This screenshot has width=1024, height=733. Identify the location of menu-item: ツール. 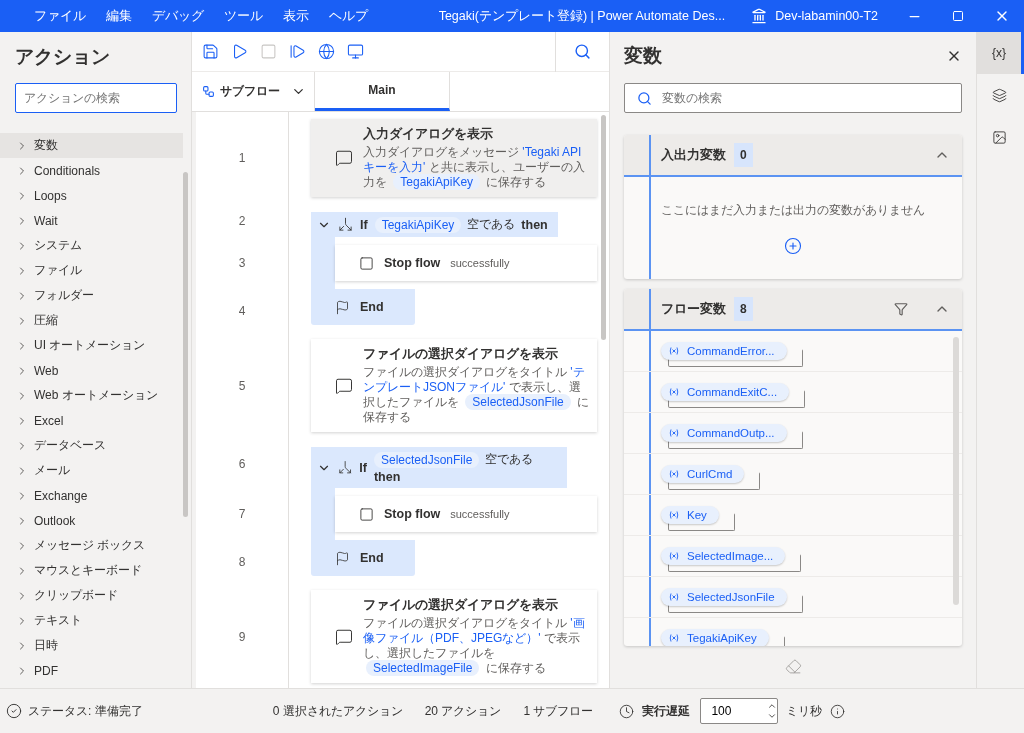
(243, 16).